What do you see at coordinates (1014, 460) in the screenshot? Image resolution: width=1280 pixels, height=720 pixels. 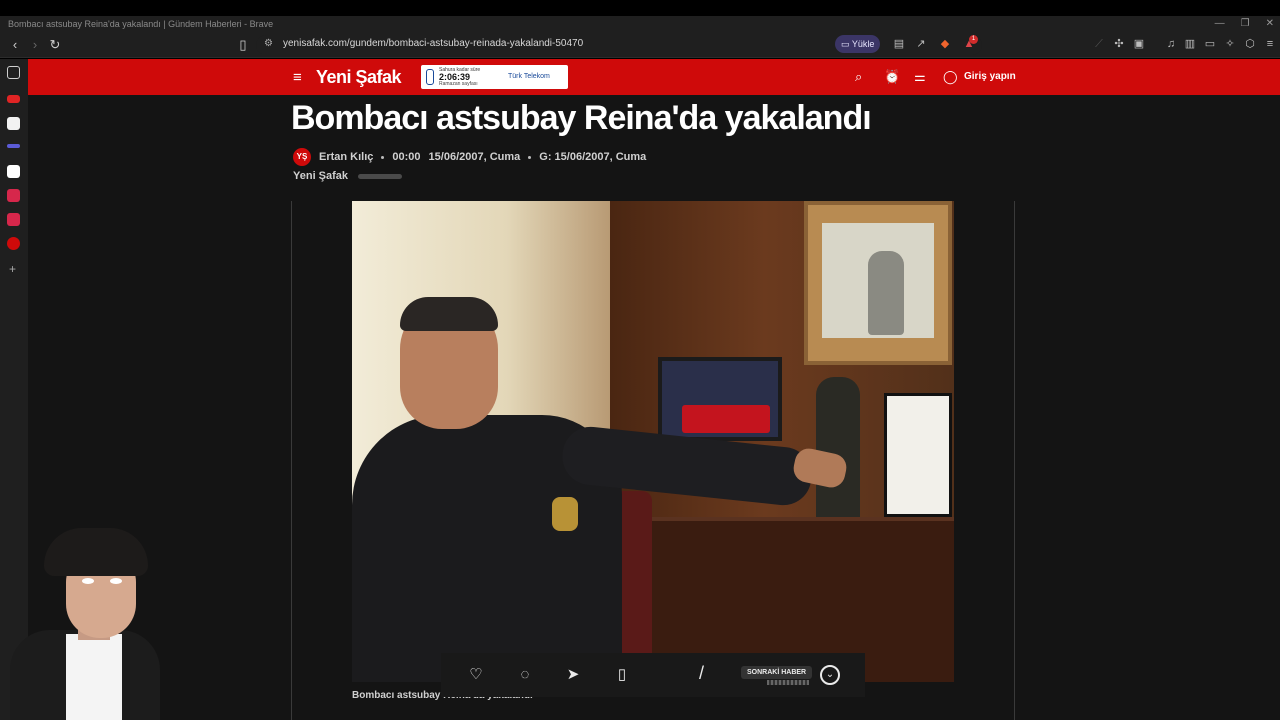 I see `content-border-right` at bounding box center [1014, 460].